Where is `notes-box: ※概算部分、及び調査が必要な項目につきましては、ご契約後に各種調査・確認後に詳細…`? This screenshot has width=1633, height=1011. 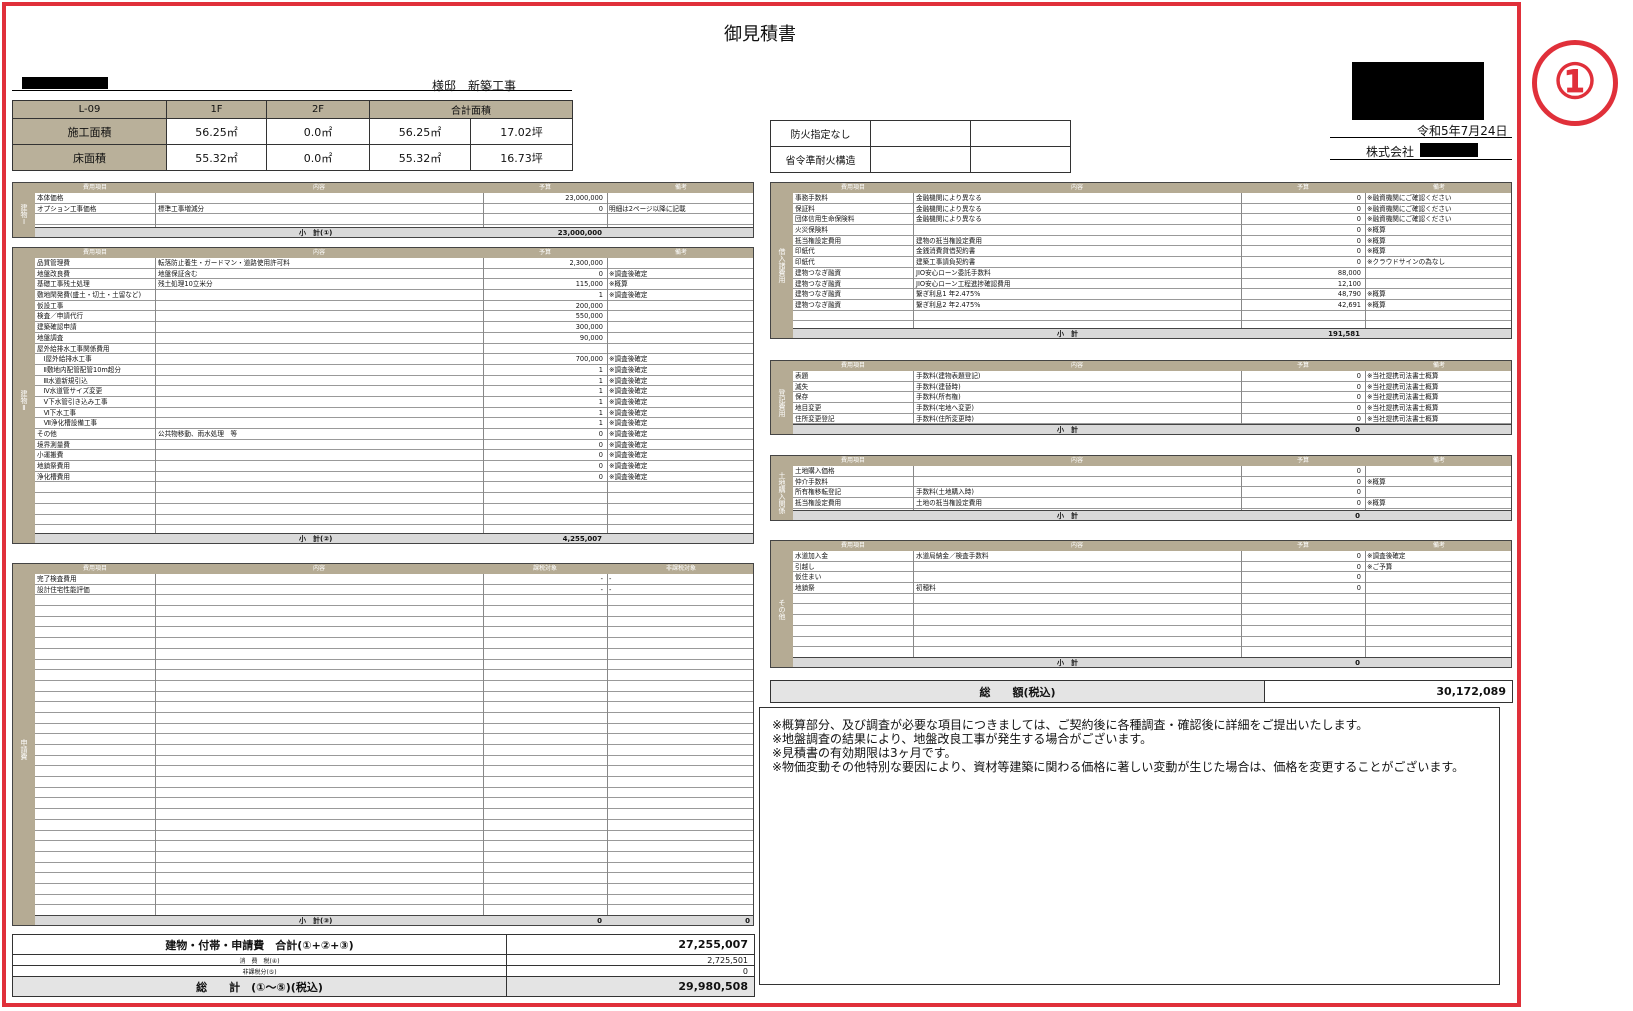
notes-box: ※概算部分、及び調査が必要な項目につきましては、ご契約後に各種調査・確認後に詳細… is located at coordinates (1129, 846).